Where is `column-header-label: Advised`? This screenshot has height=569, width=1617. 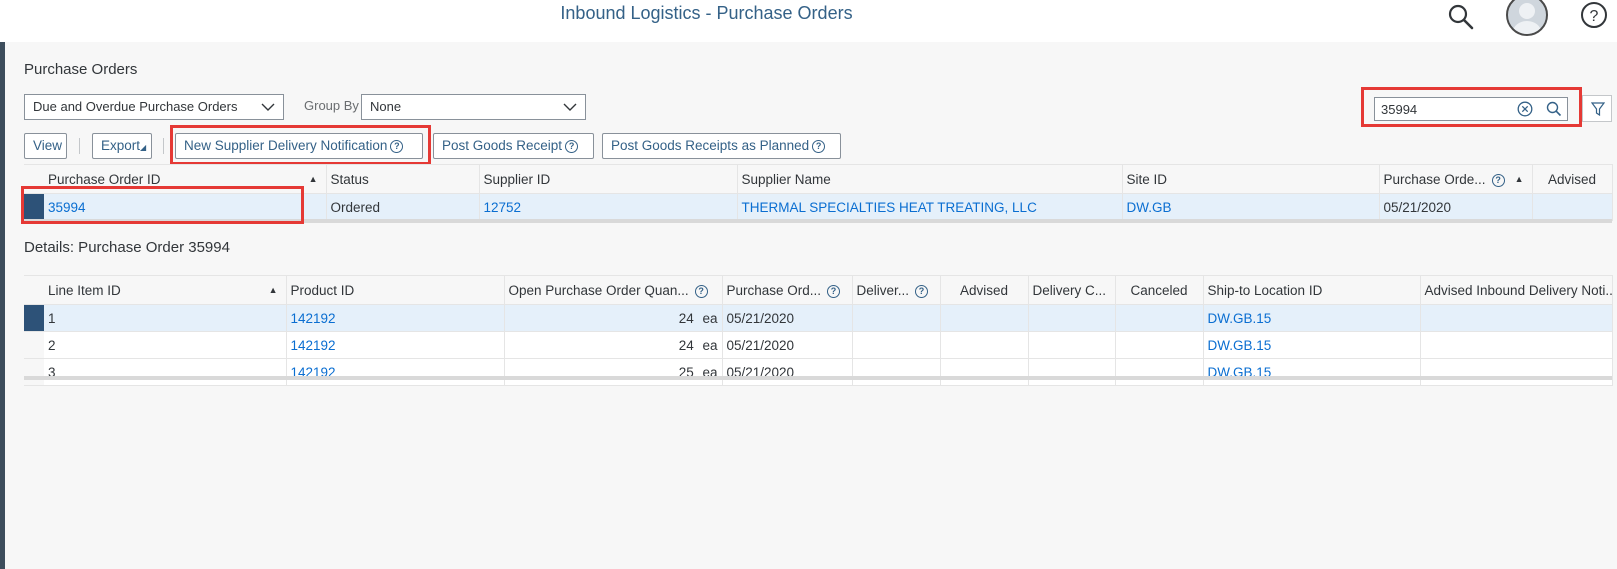
column-header-label: Advised is located at coordinates (984, 290).